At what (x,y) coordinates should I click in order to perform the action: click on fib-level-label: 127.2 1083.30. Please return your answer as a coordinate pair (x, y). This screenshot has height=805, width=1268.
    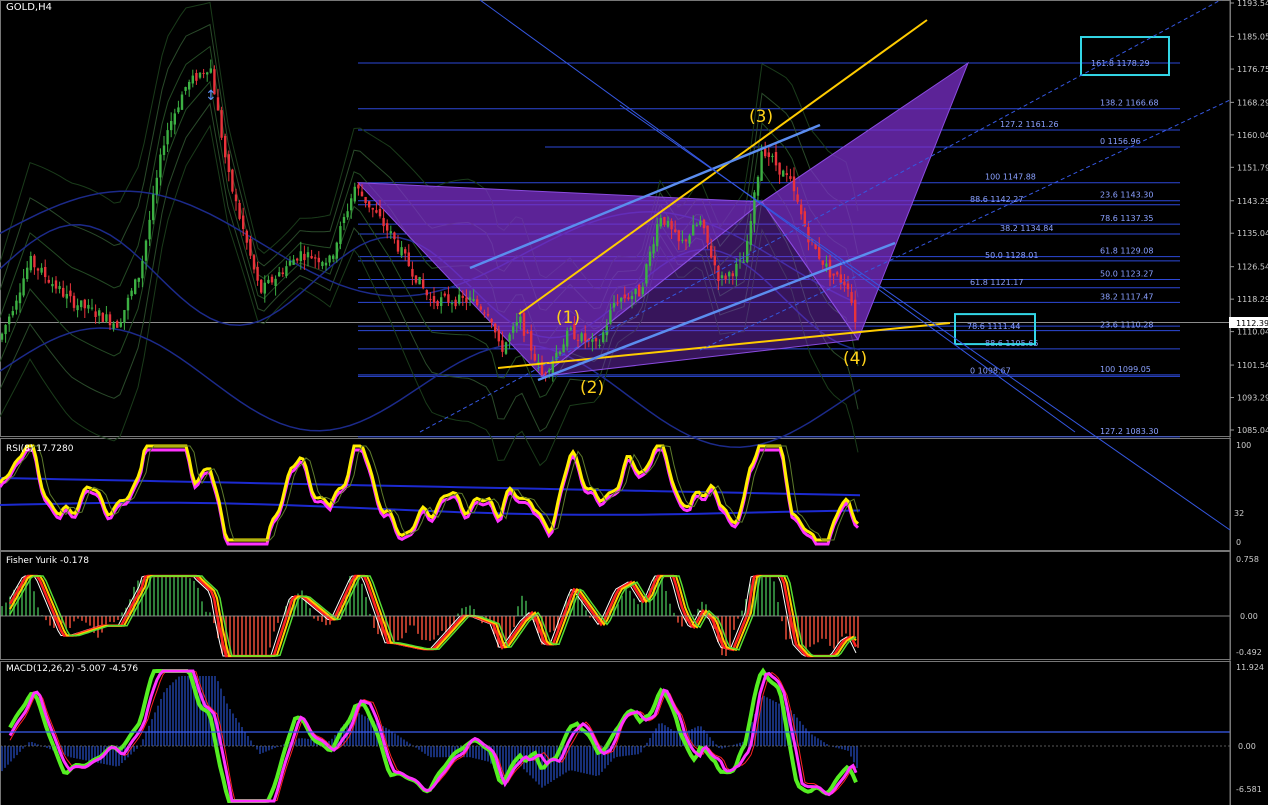
    Looking at the image, I should click on (1129, 431).